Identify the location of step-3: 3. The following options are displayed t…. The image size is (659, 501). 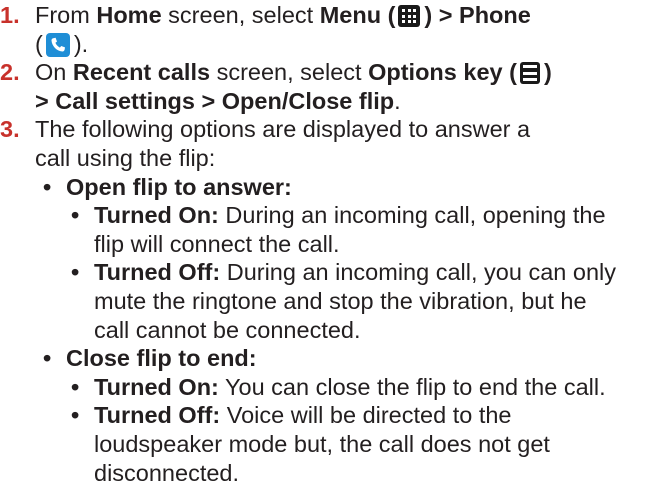
(329, 143).